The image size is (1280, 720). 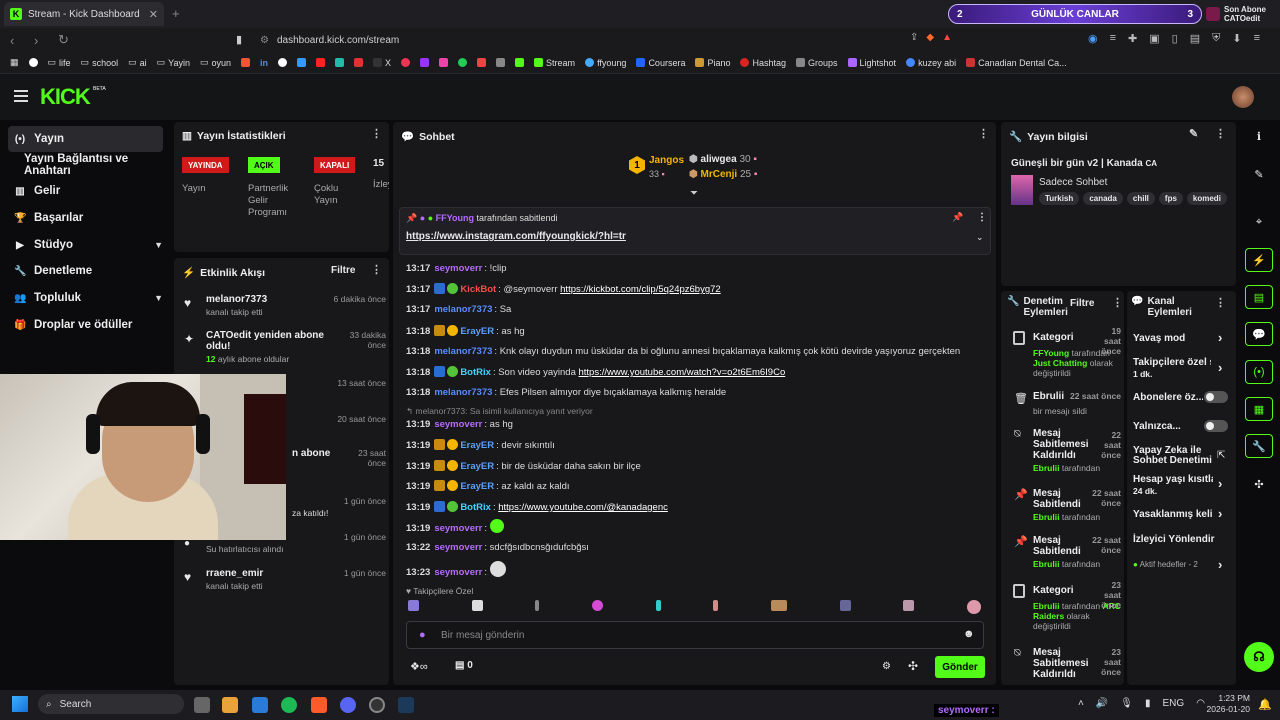 I want to click on vpn-icon: ⛨, so click(x=1216, y=38).